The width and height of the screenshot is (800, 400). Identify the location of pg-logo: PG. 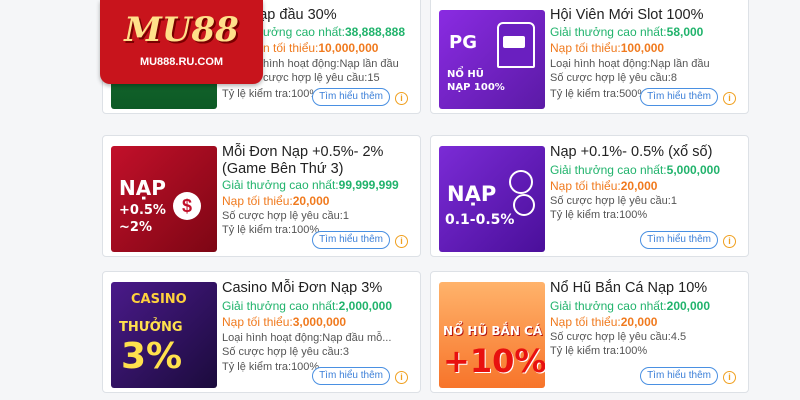
(463, 42).